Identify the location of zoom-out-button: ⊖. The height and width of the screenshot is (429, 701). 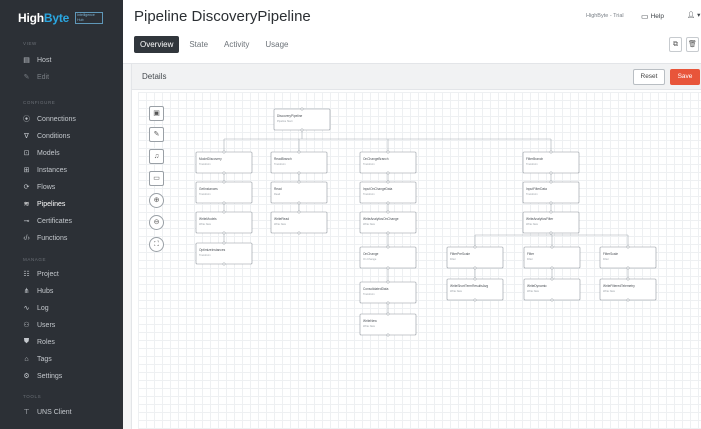
(156, 222).